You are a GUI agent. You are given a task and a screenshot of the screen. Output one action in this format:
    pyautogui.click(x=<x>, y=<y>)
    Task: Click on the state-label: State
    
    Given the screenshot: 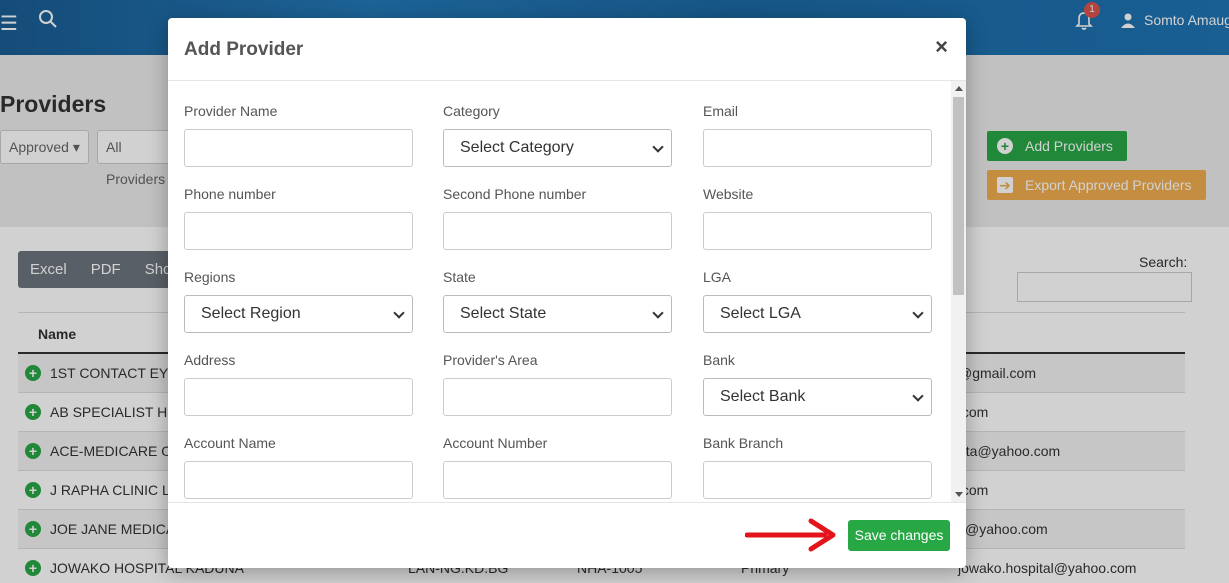 What is the action you would take?
    pyautogui.click(x=459, y=277)
    